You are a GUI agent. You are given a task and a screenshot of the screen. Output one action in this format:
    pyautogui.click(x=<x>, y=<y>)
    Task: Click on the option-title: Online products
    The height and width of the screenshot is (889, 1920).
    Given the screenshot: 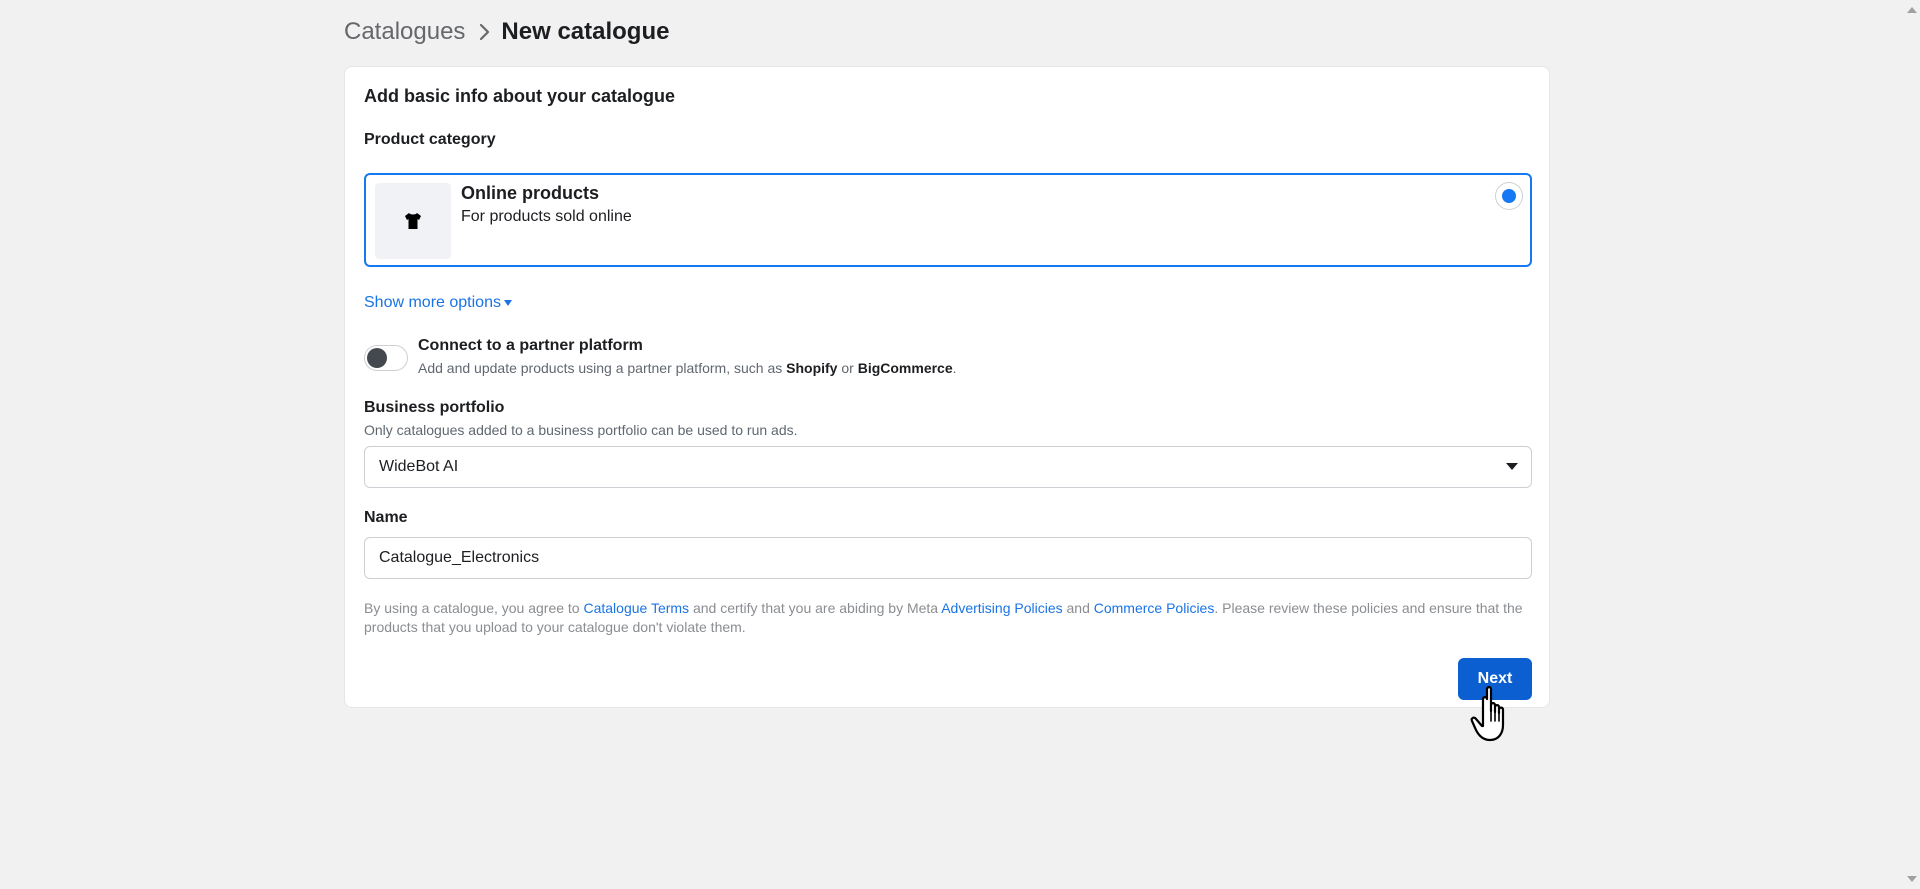 What is the action you would take?
    pyautogui.click(x=530, y=193)
    